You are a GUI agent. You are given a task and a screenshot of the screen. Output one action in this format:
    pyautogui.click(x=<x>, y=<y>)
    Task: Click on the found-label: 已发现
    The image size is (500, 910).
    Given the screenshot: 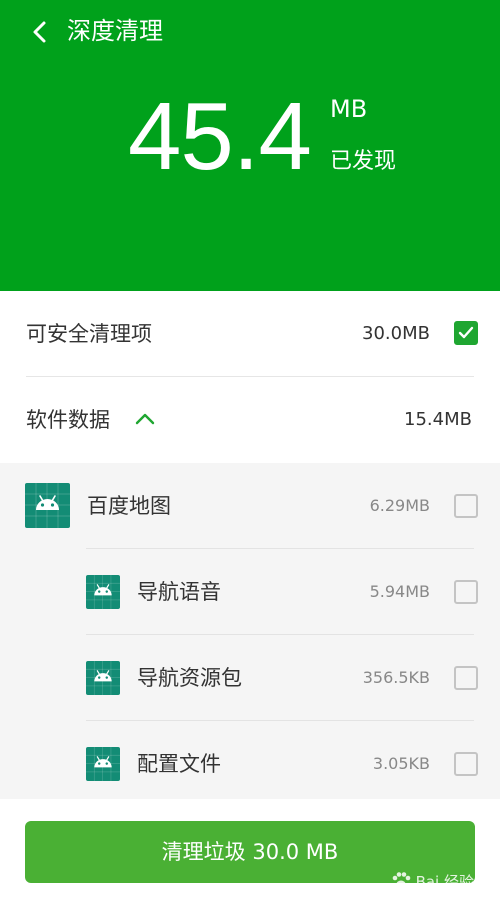 What is the action you would take?
    pyautogui.click(x=363, y=161)
    